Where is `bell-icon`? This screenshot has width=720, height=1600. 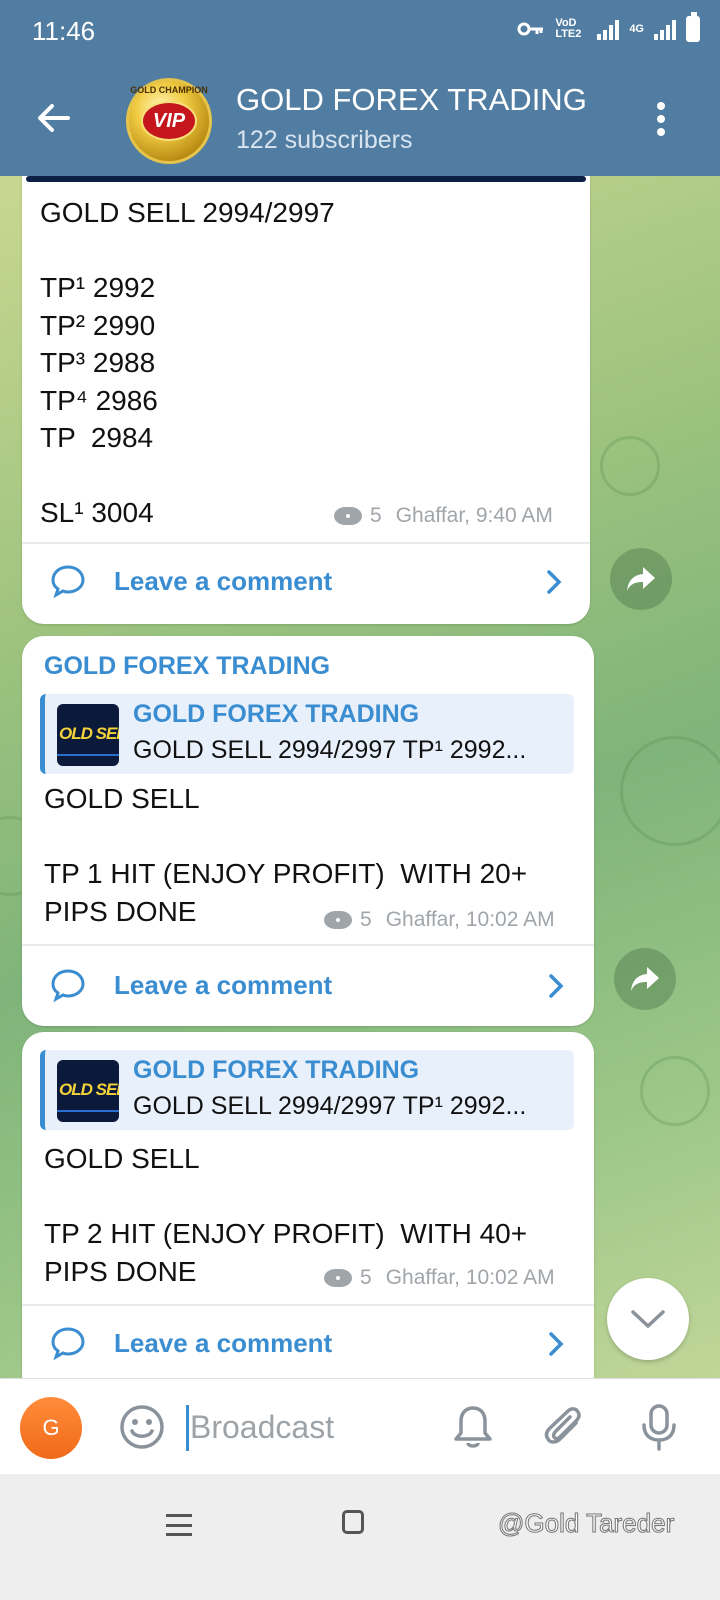
bell-icon is located at coordinates (473, 1427).